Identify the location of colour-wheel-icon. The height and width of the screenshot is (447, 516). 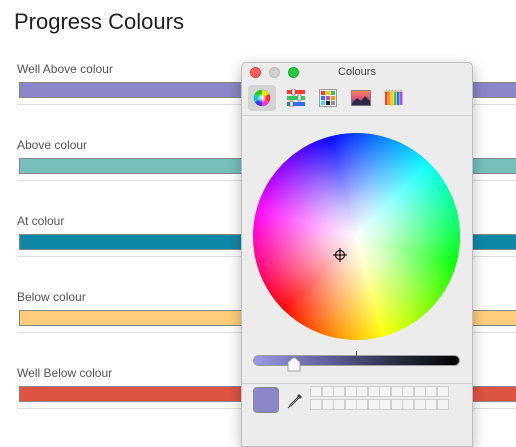
(262, 98).